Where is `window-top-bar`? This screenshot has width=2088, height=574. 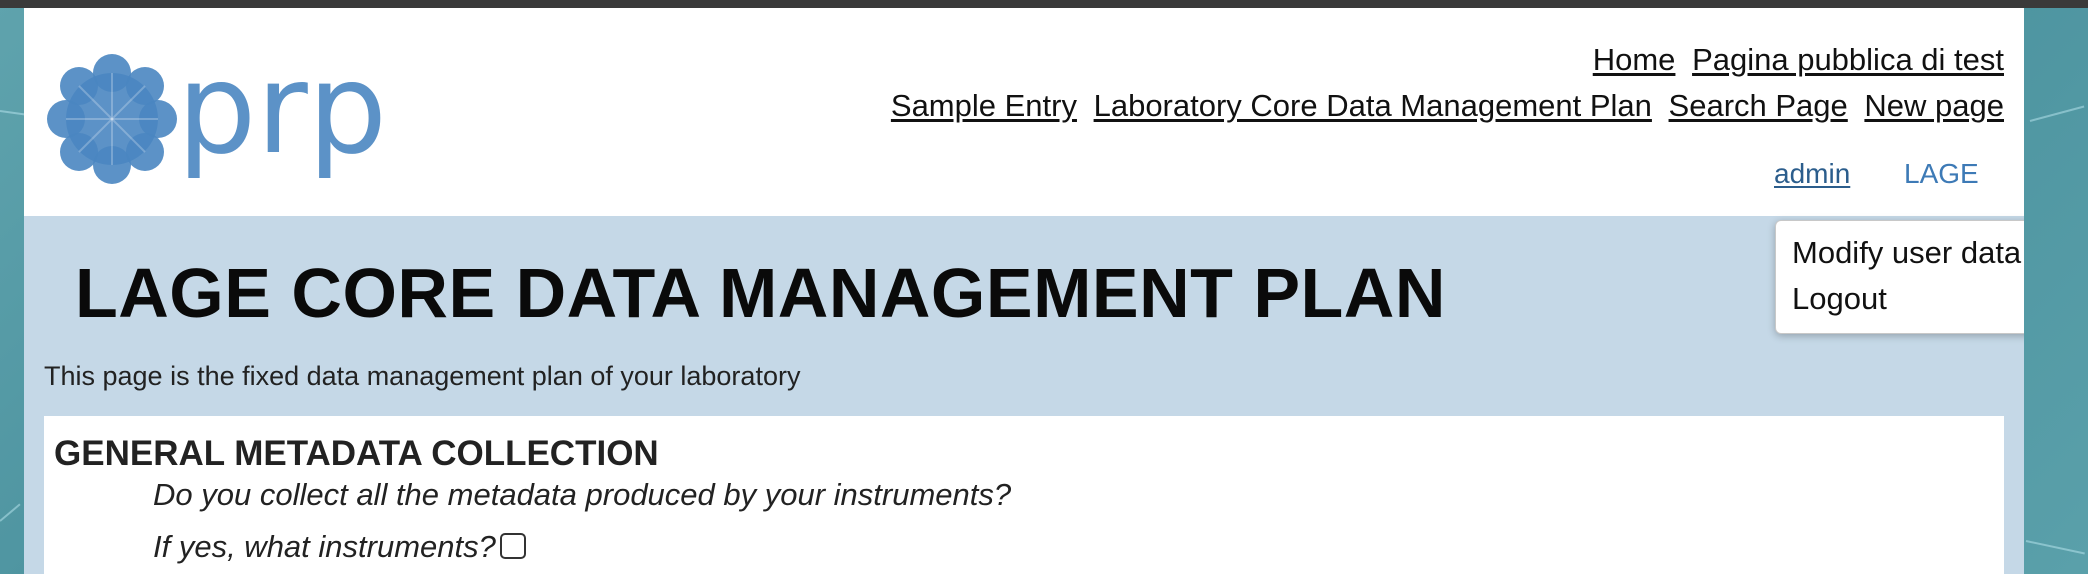 window-top-bar is located at coordinates (1044, 4).